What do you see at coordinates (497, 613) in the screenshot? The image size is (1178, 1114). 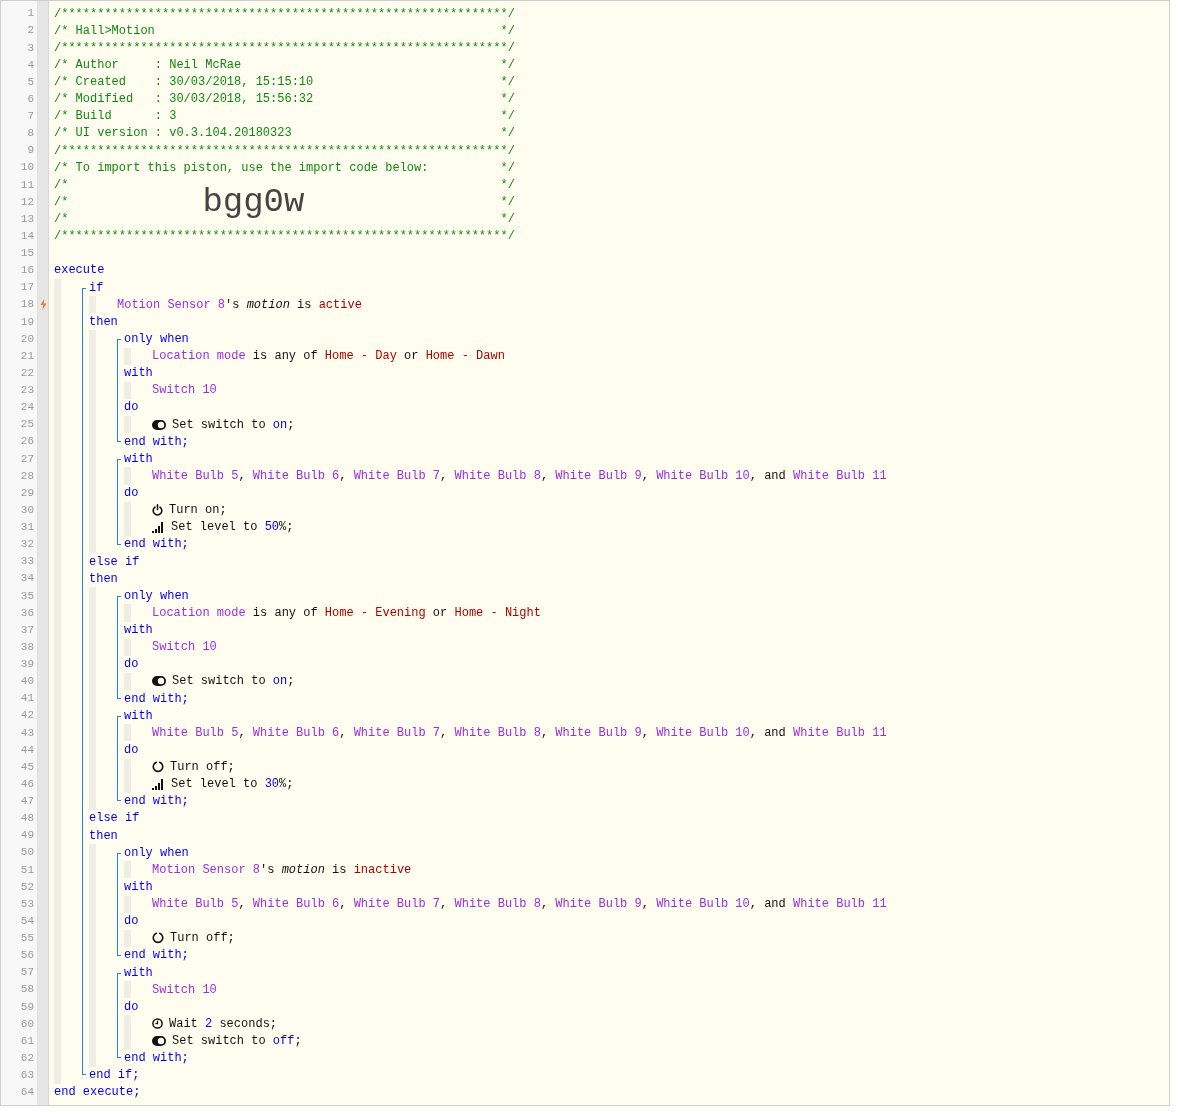 I see `value-text: Home - Night` at bounding box center [497, 613].